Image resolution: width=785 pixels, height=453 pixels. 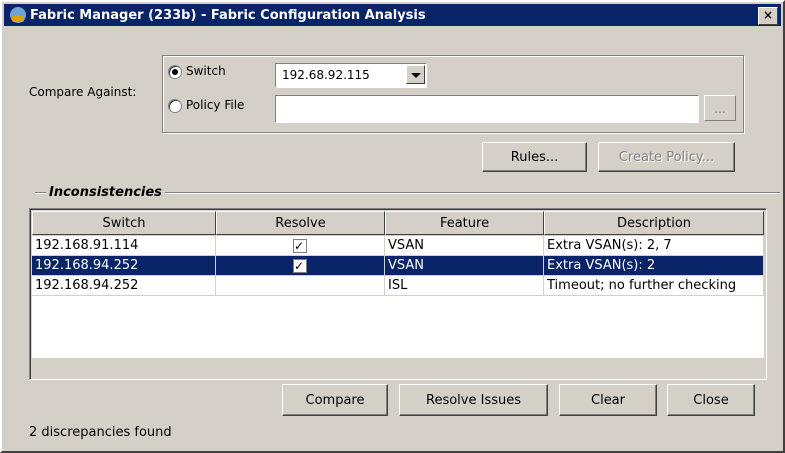 I want to click on policy-file-radio-label: Policy File, so click(x=215, y=105).